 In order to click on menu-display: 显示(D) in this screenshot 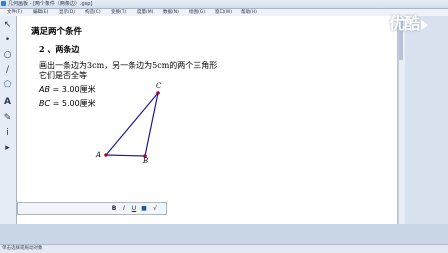, I will do `click(67, 12)`.